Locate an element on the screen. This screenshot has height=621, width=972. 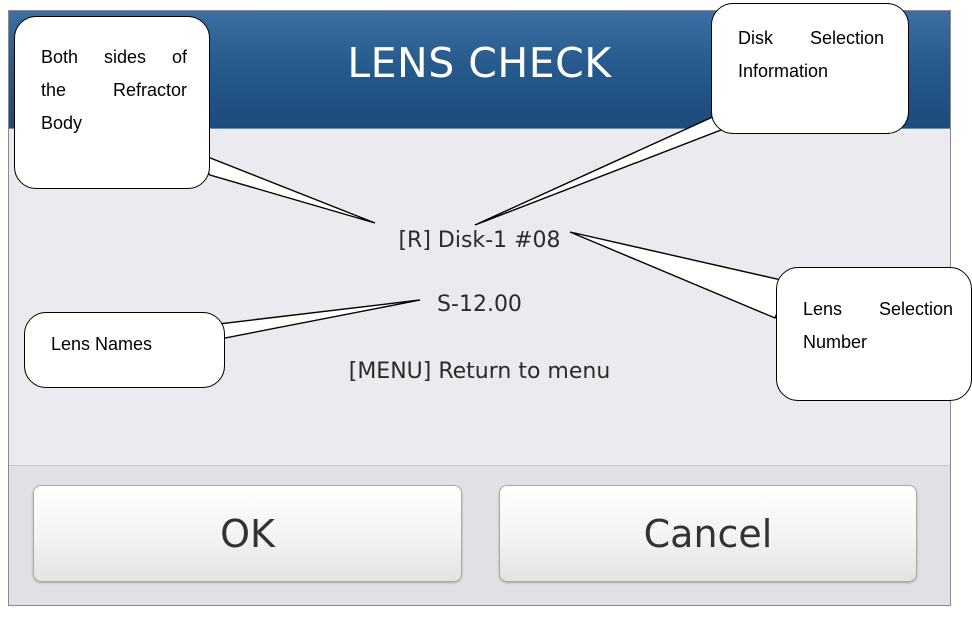
callout-word: Refractor is located at coordinates (149, 90).